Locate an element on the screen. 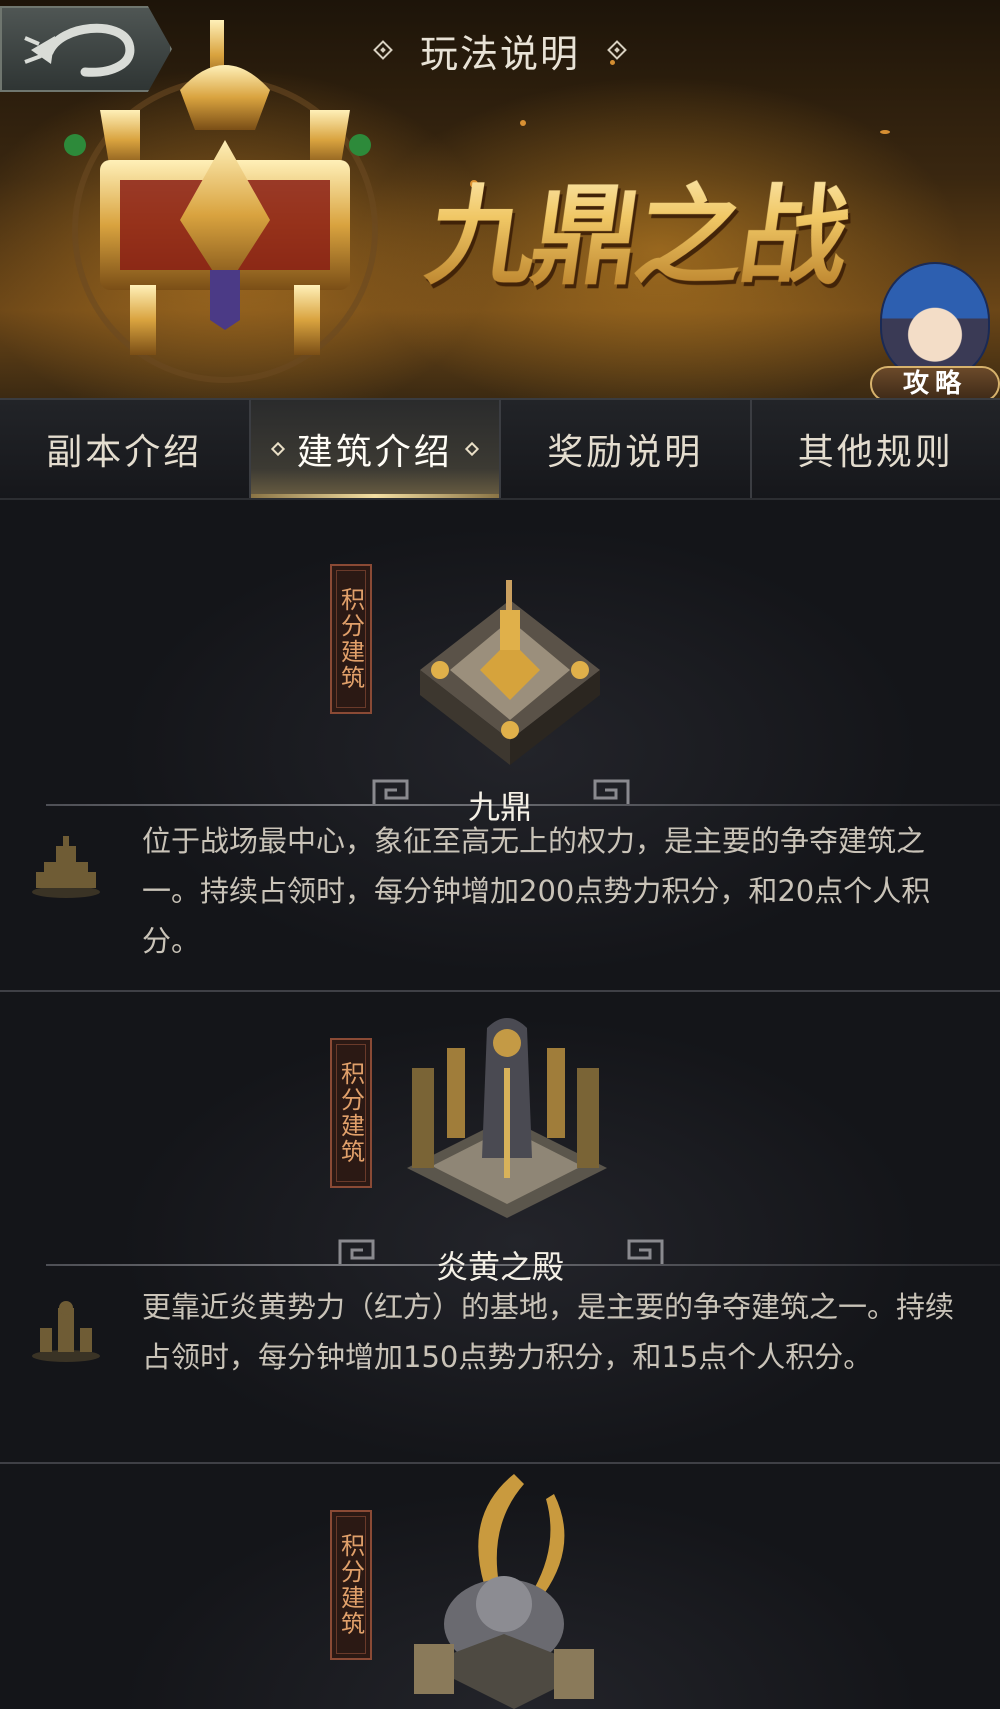 This screenshot has height=1709, width=1000. back-button is located at coordinates (86, 49).